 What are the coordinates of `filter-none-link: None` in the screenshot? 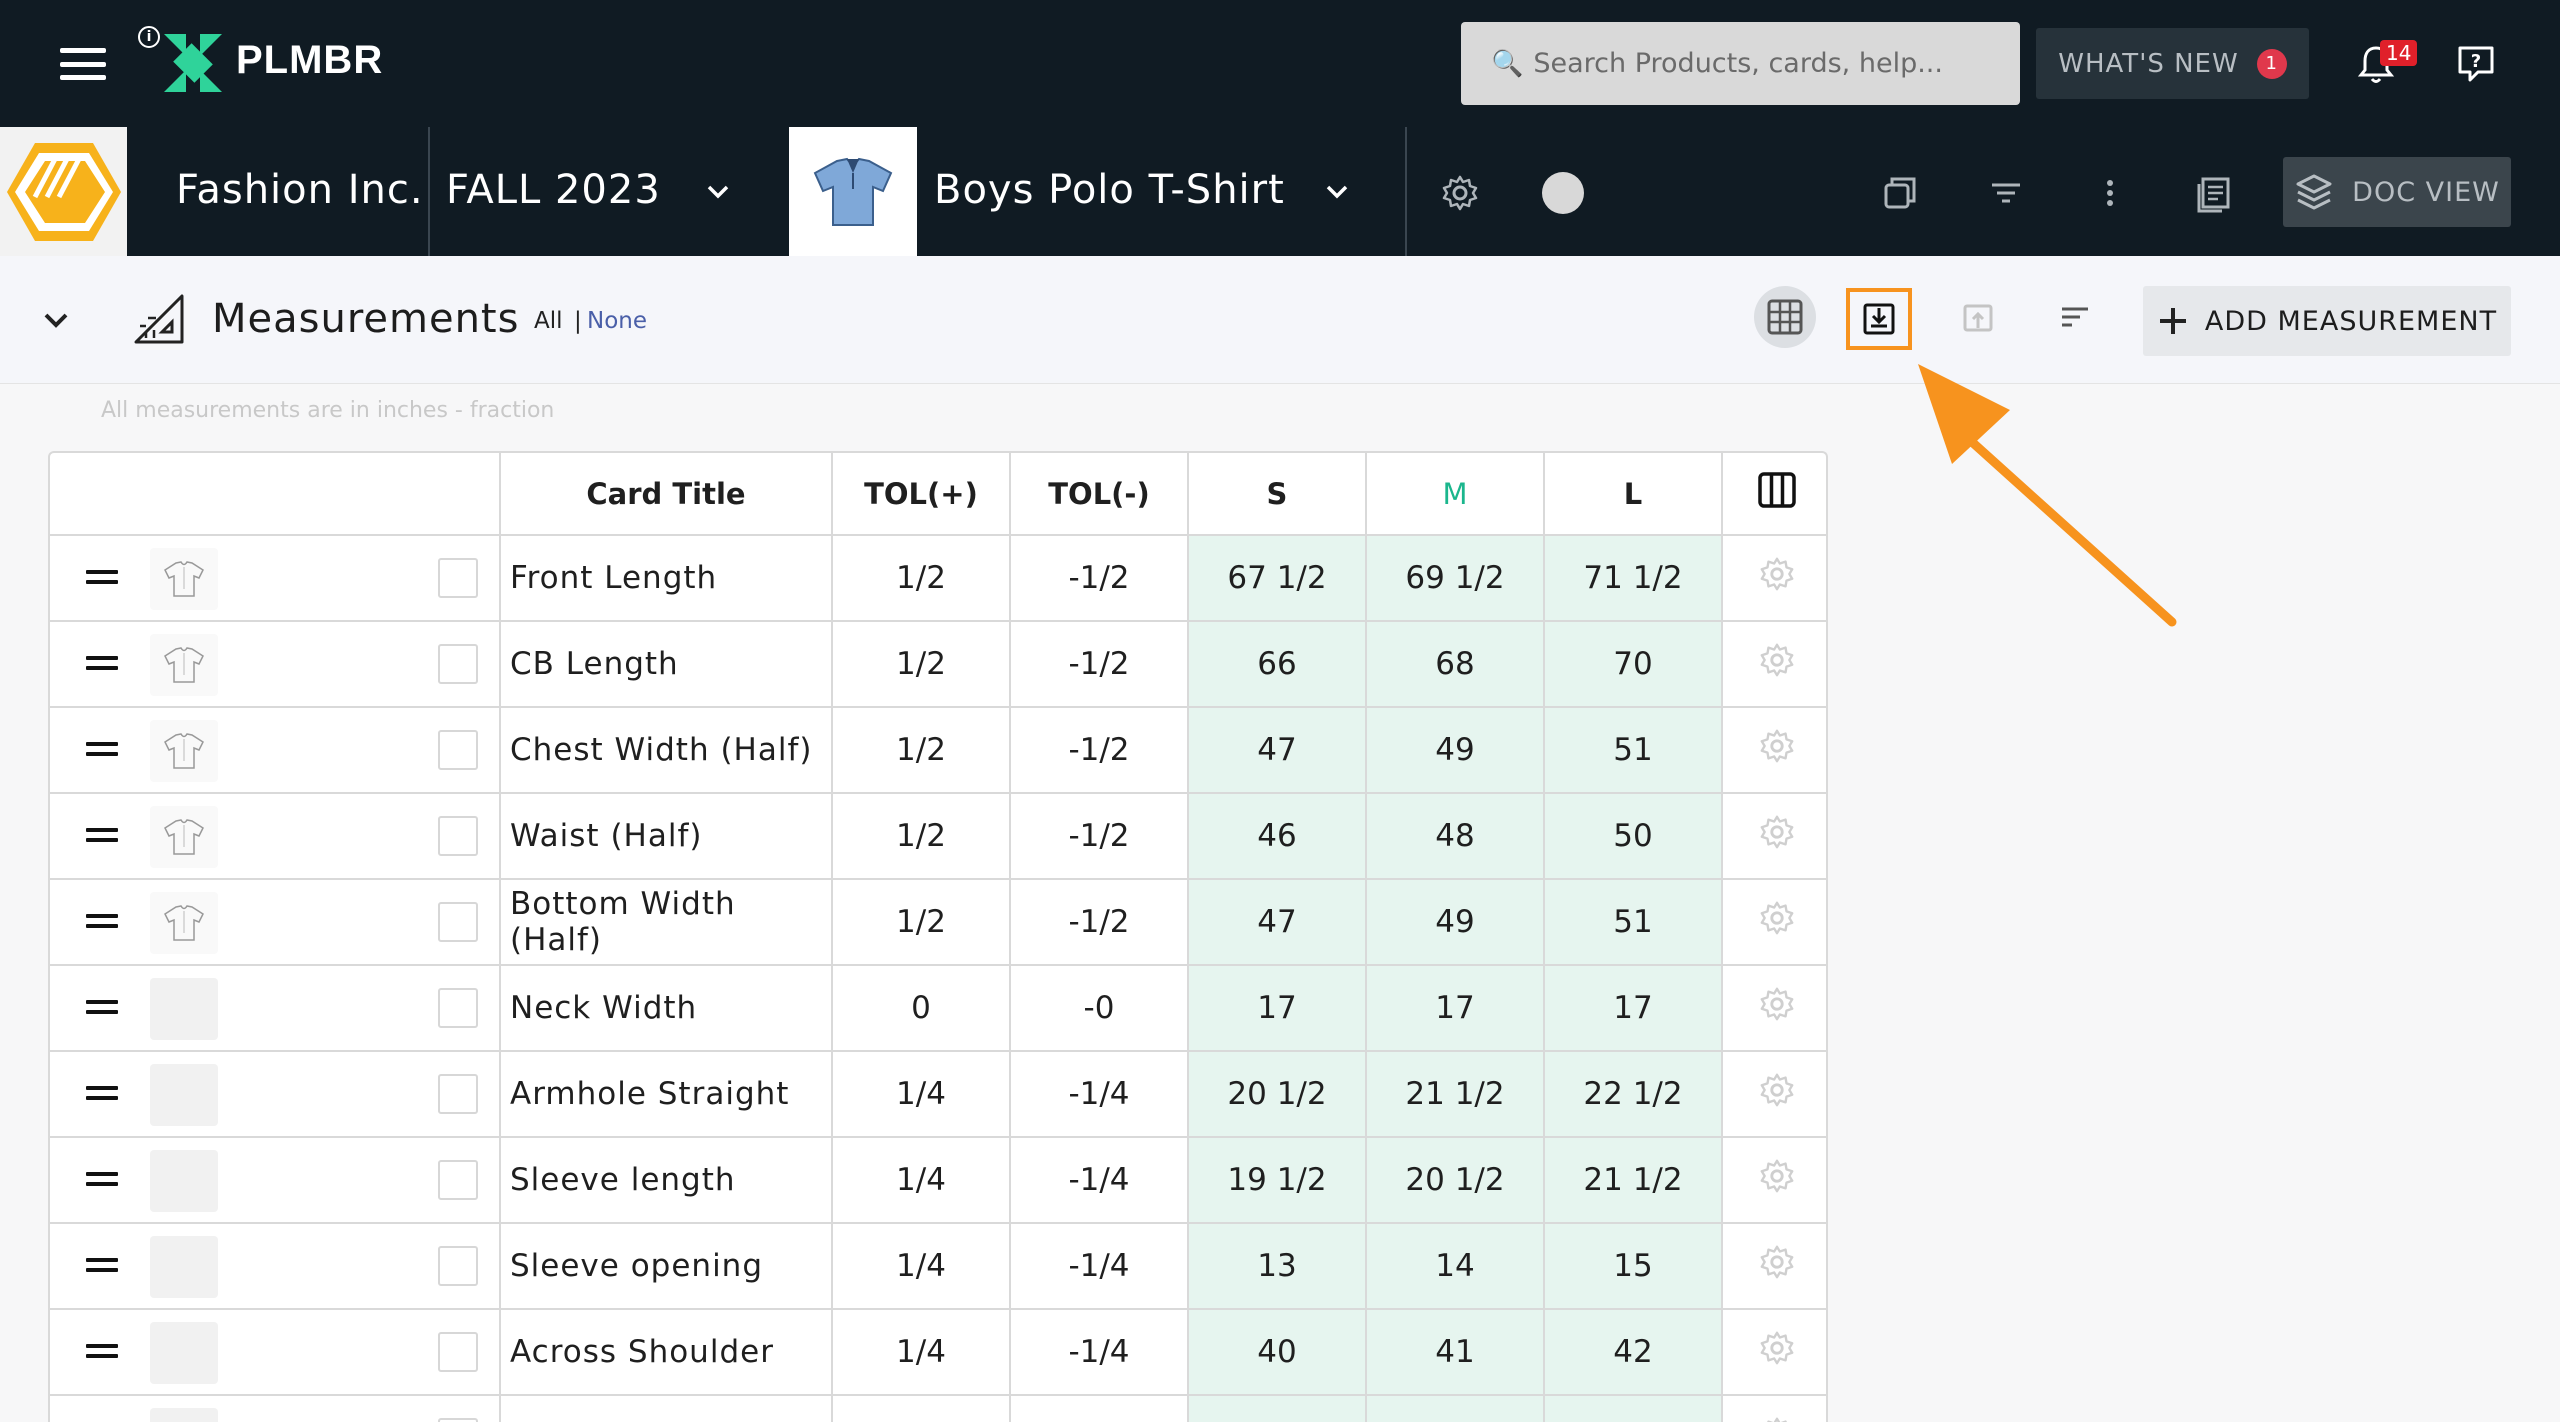 It's located at (617, 321).